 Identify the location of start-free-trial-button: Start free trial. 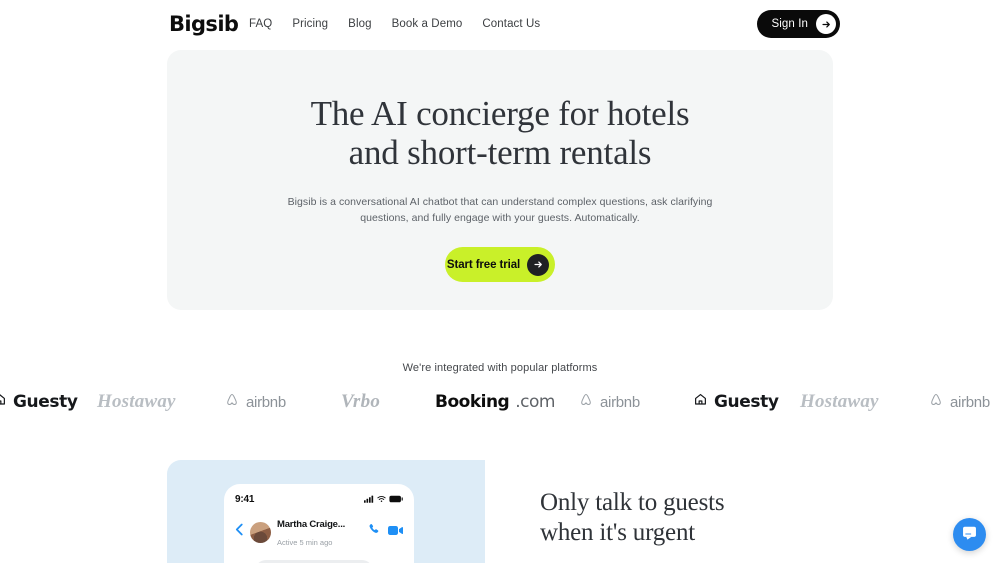
(500, 264).